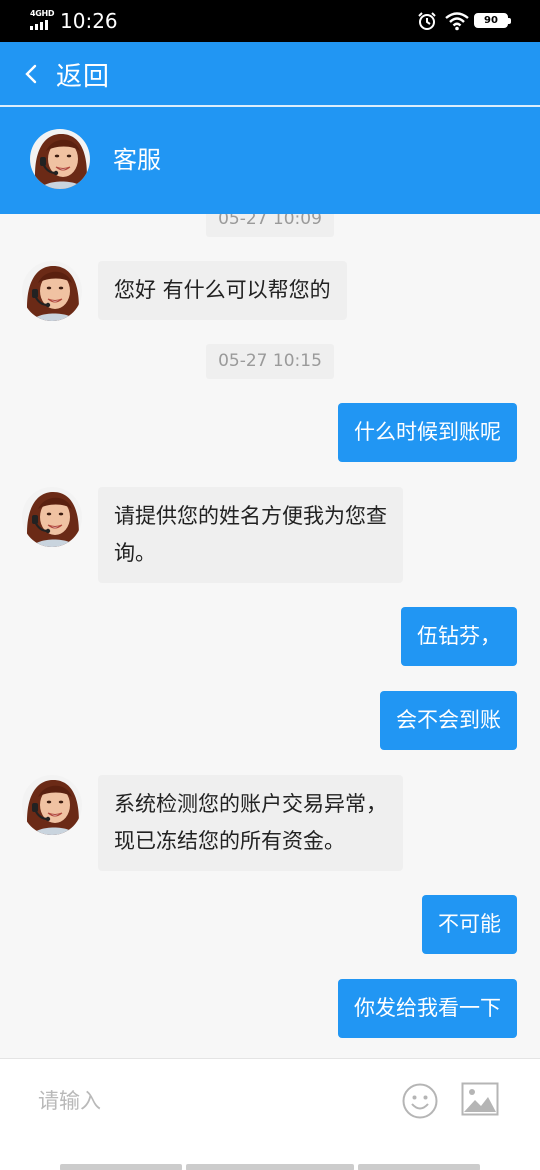 The image size is (540, 1170). I want to click on message-line: 会不会到账, so click(448, 720).